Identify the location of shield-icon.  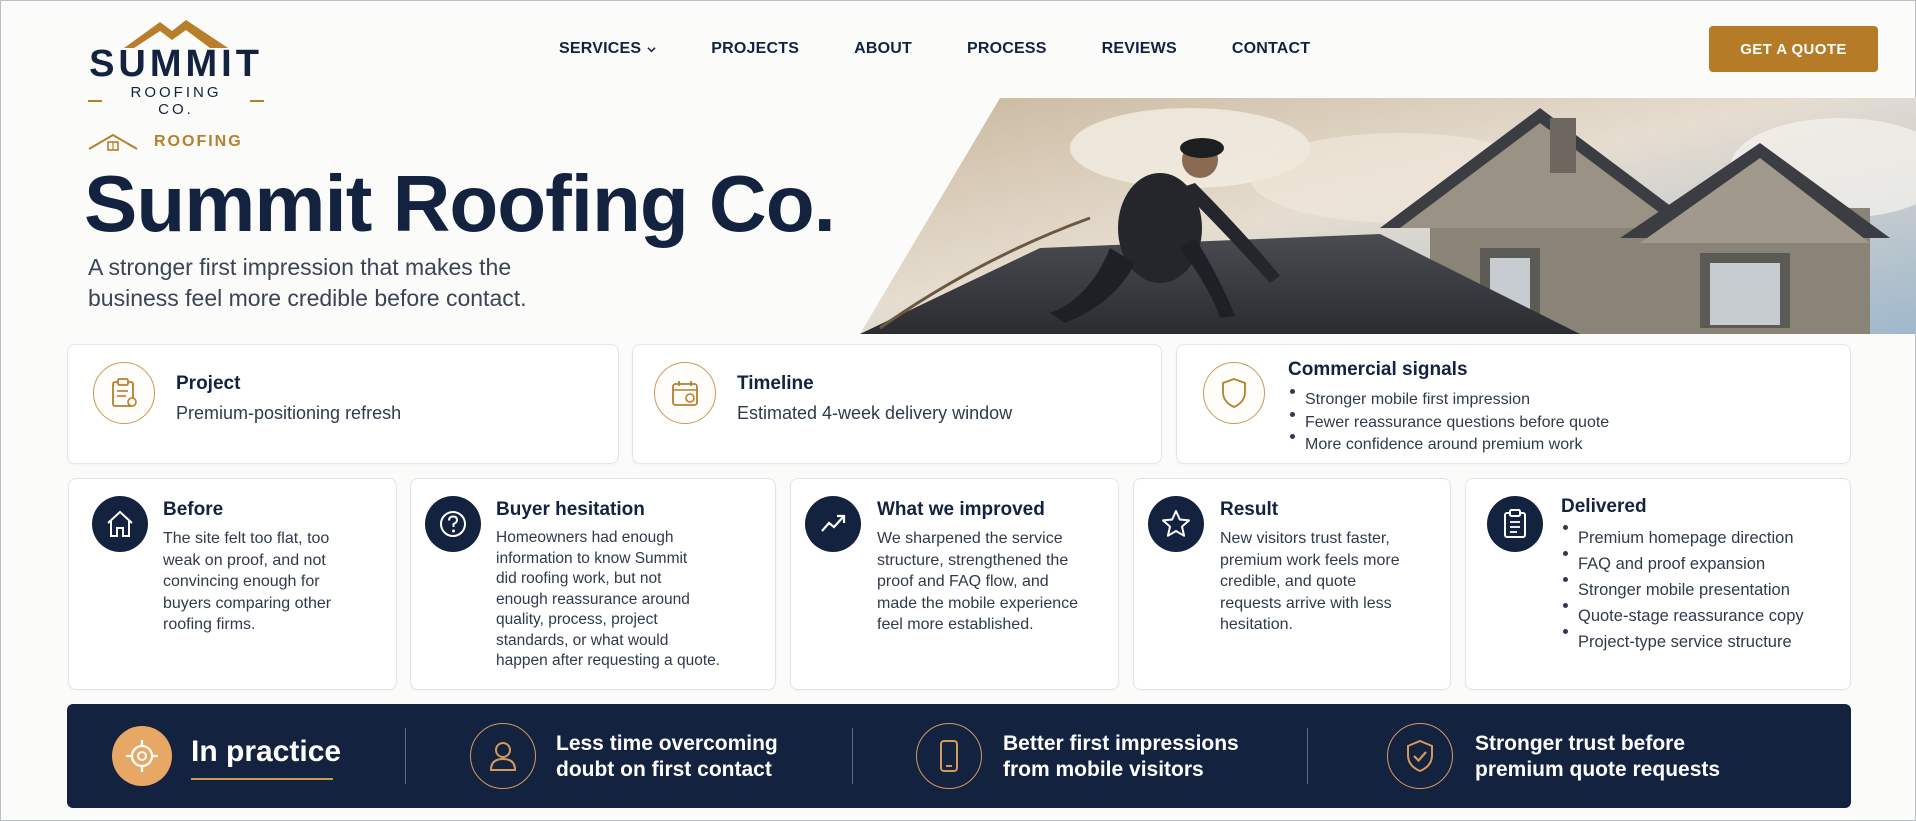
(1234, 393).